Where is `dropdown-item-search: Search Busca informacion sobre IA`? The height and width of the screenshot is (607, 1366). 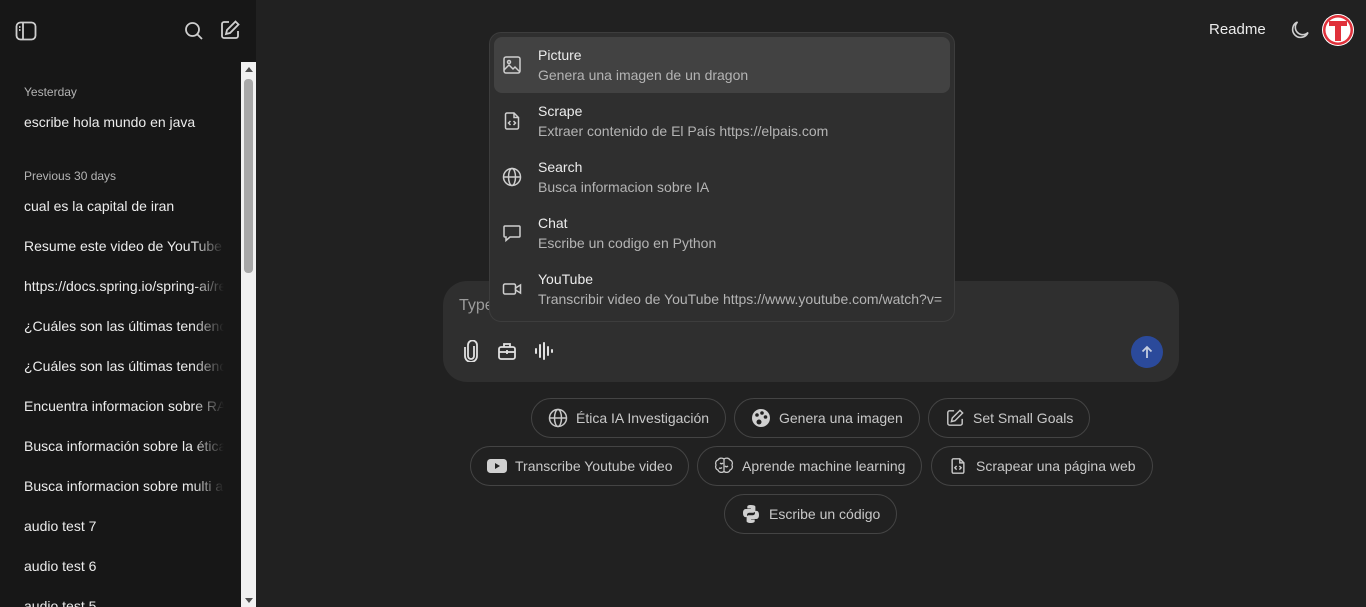
dropdown-item-search: Search Busca informacion sobre IA is located at coordinates (722, 177).